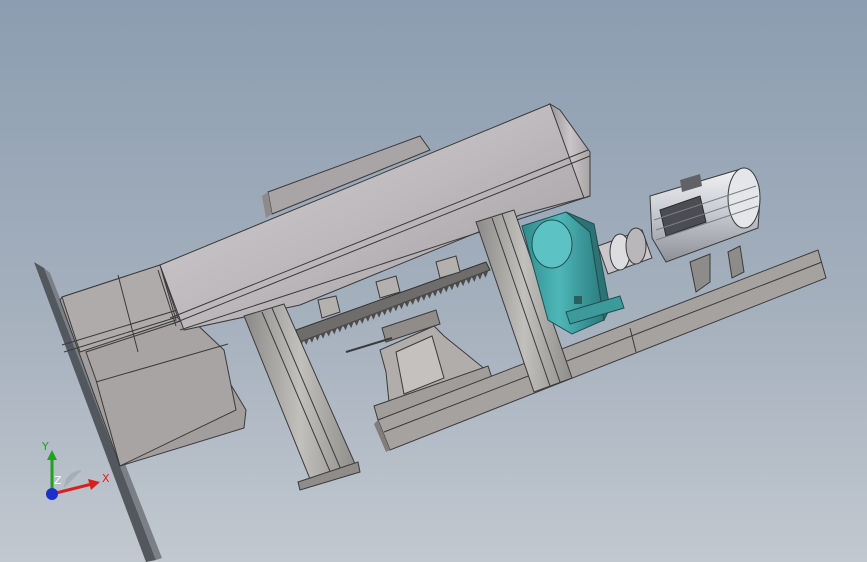 This screenshot has width=867, height=562. What do you see at coordinates (75, 470) in the screenshot?
I see `view-triad: Y X Z` at bounding box center [75, 470].